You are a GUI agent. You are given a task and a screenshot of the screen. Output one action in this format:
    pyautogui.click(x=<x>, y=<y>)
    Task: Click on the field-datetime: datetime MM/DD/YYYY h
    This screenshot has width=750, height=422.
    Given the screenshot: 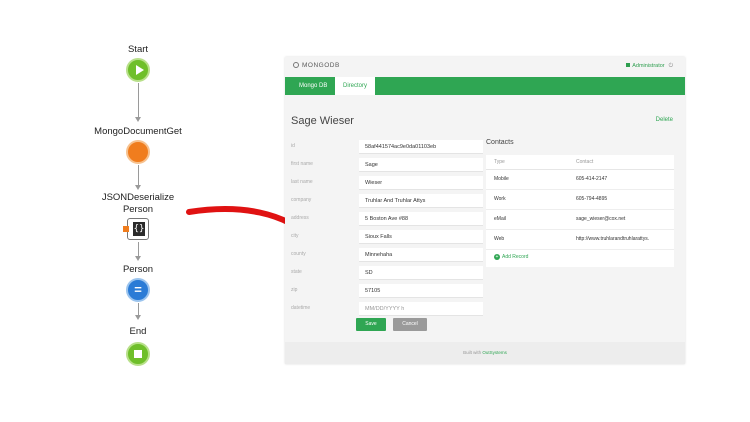 What is the action you would take?
    pyautogui.click(x=387, y=309)
    